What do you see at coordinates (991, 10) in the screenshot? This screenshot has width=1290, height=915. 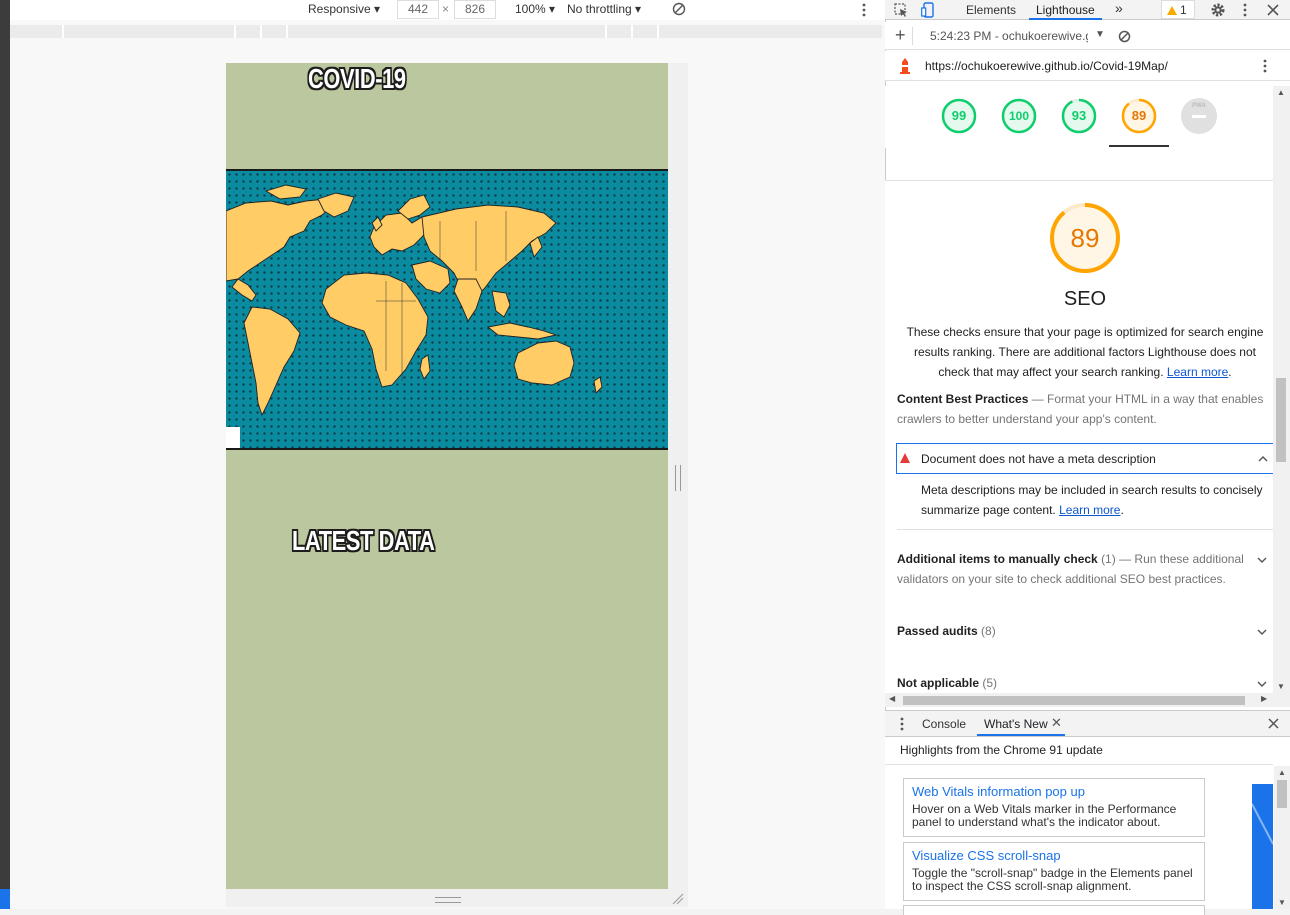 I see `tab-elements: Elements` at bounding box center [991, 10].